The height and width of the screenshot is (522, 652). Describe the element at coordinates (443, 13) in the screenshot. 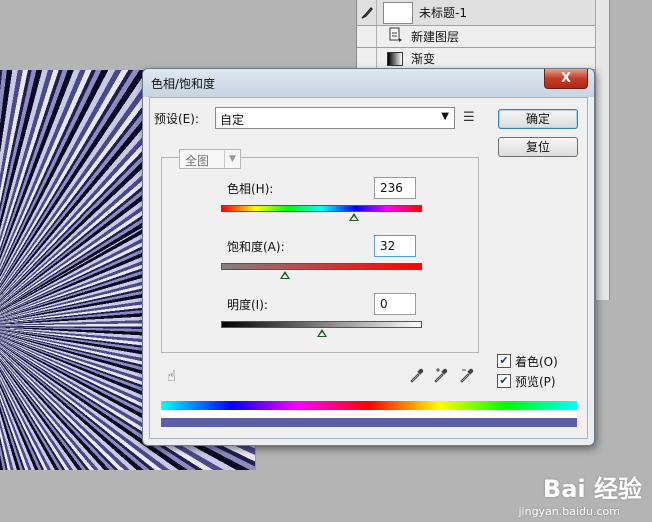

I see `layer-label: 未标题-1` at that location.